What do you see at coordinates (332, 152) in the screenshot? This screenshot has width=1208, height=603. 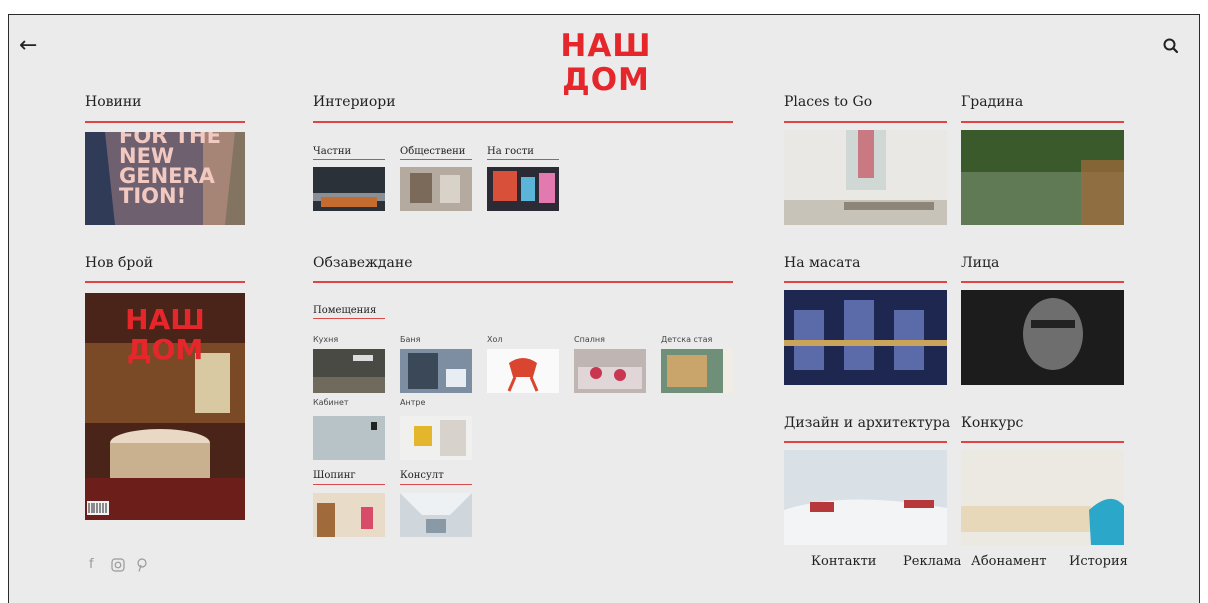 I see `interiors-private-label: Частни` at bounding box center [332, 152].